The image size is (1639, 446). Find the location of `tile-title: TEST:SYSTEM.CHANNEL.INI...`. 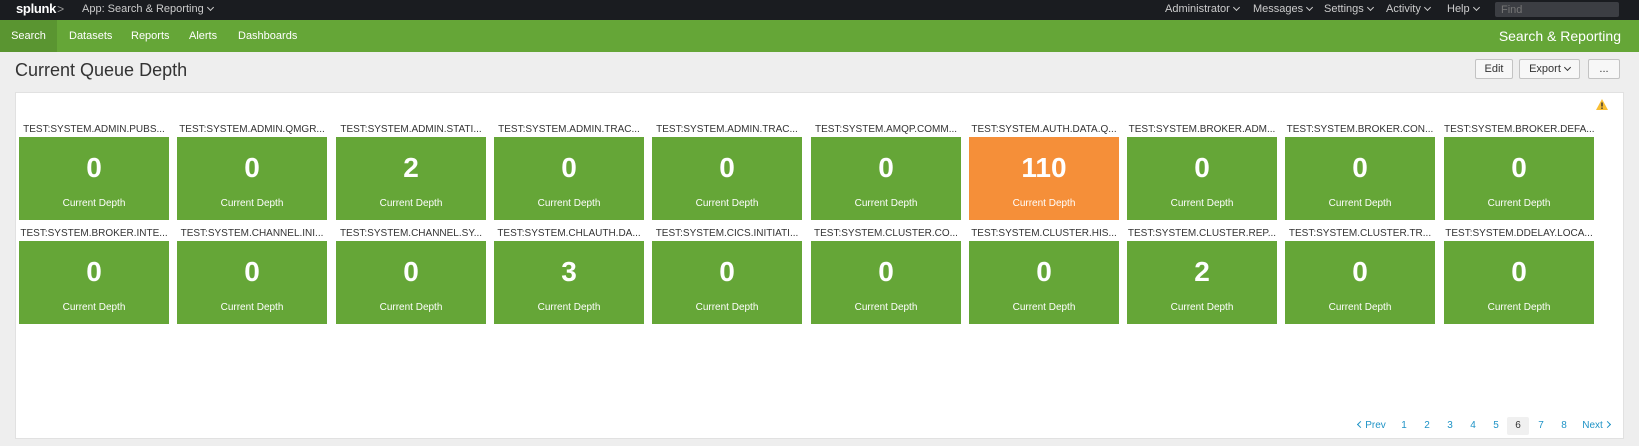

tile-title: TEST:SYSTEM.CHANNEL.INI... is located at coordinates (252, 233).